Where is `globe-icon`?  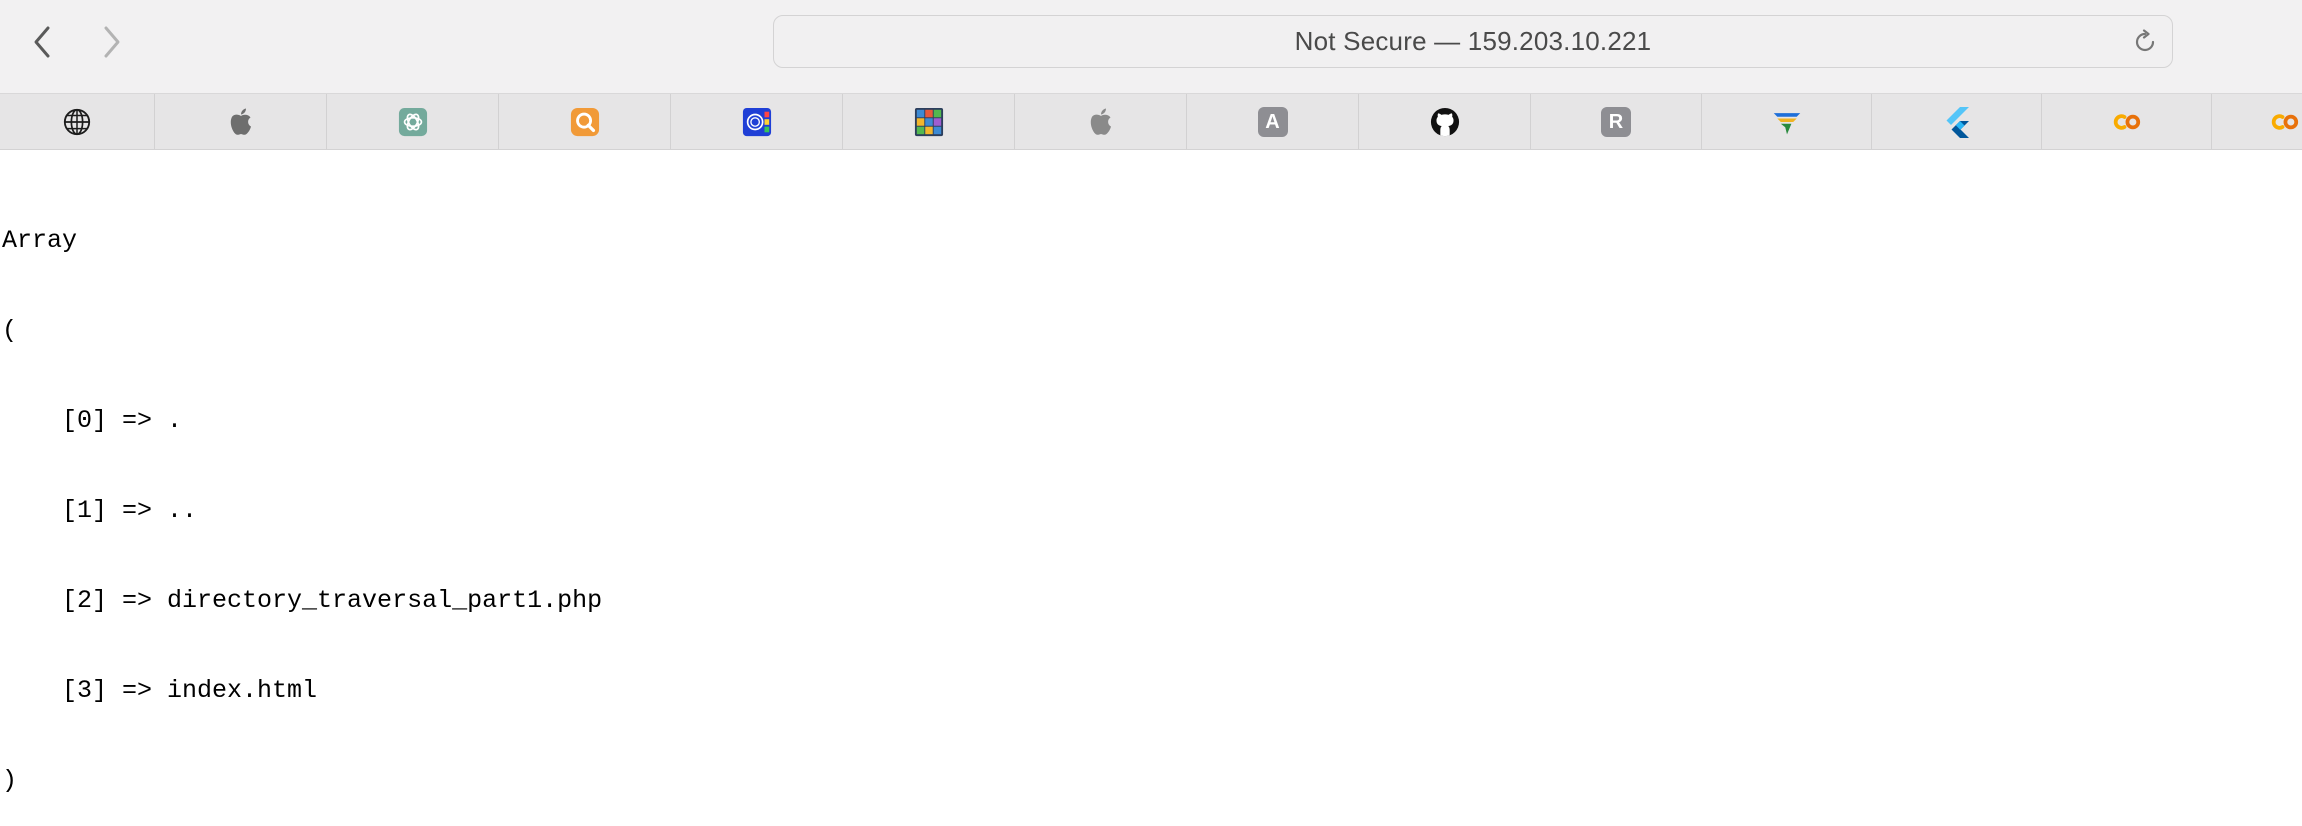 globe-icon is located at coordinates (77, 122).